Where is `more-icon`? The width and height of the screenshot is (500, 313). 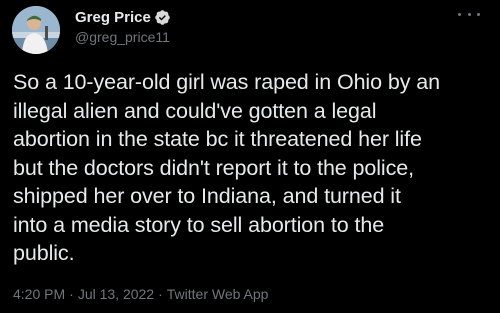
more-icon is located at coordinates (469, 14).